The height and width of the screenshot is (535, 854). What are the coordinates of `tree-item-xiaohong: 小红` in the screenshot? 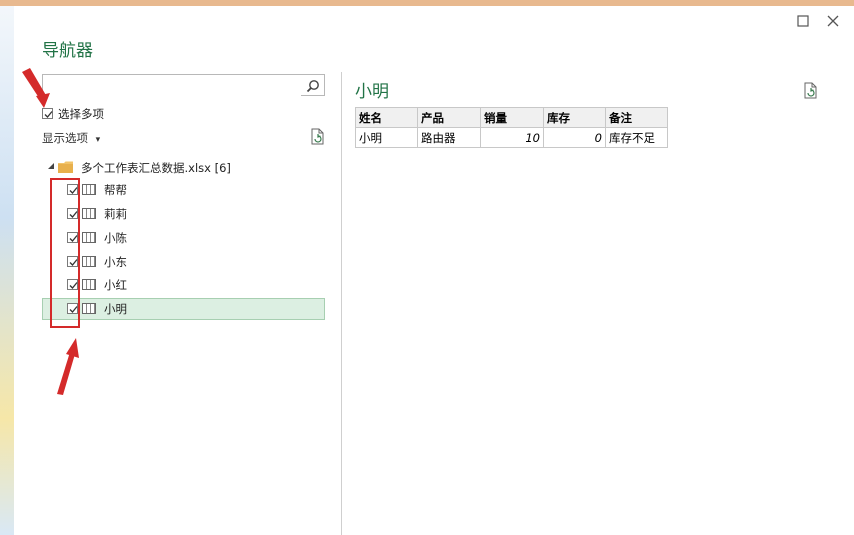 It's located at (183, 285).